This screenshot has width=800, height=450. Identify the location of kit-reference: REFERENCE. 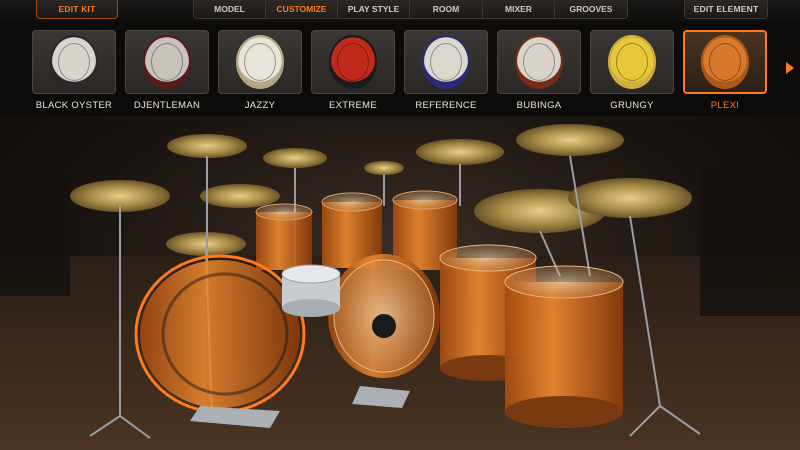
(446, 70).